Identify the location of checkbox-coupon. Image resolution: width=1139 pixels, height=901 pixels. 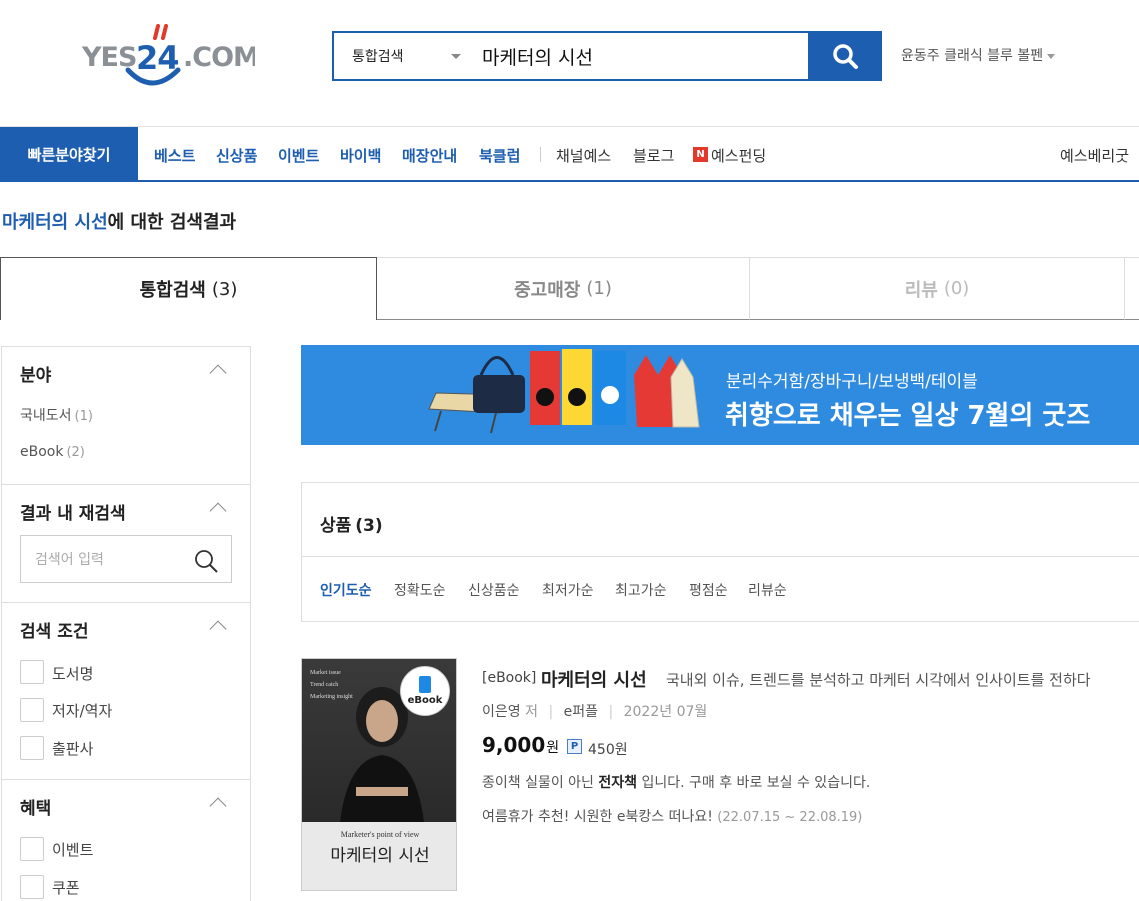
(32, 887).